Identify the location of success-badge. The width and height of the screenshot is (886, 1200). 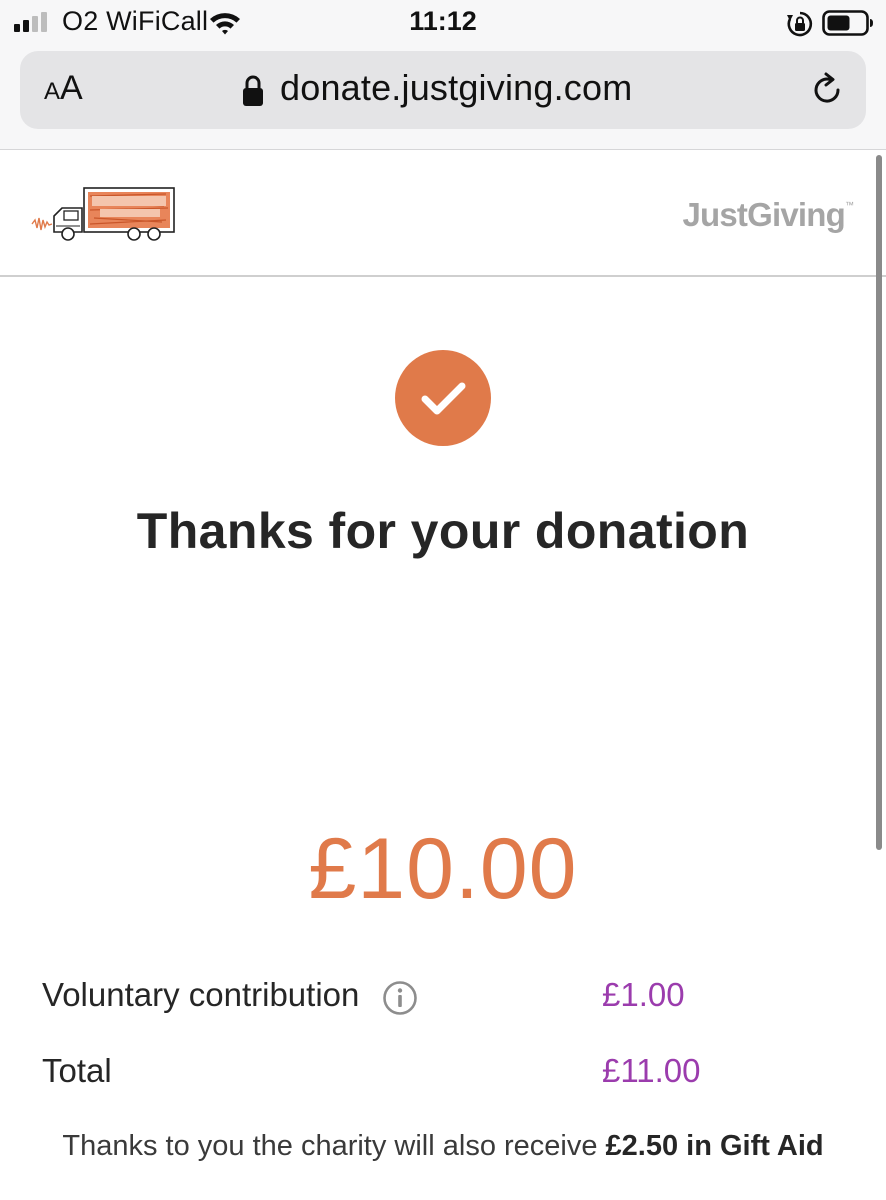
(443, 398).